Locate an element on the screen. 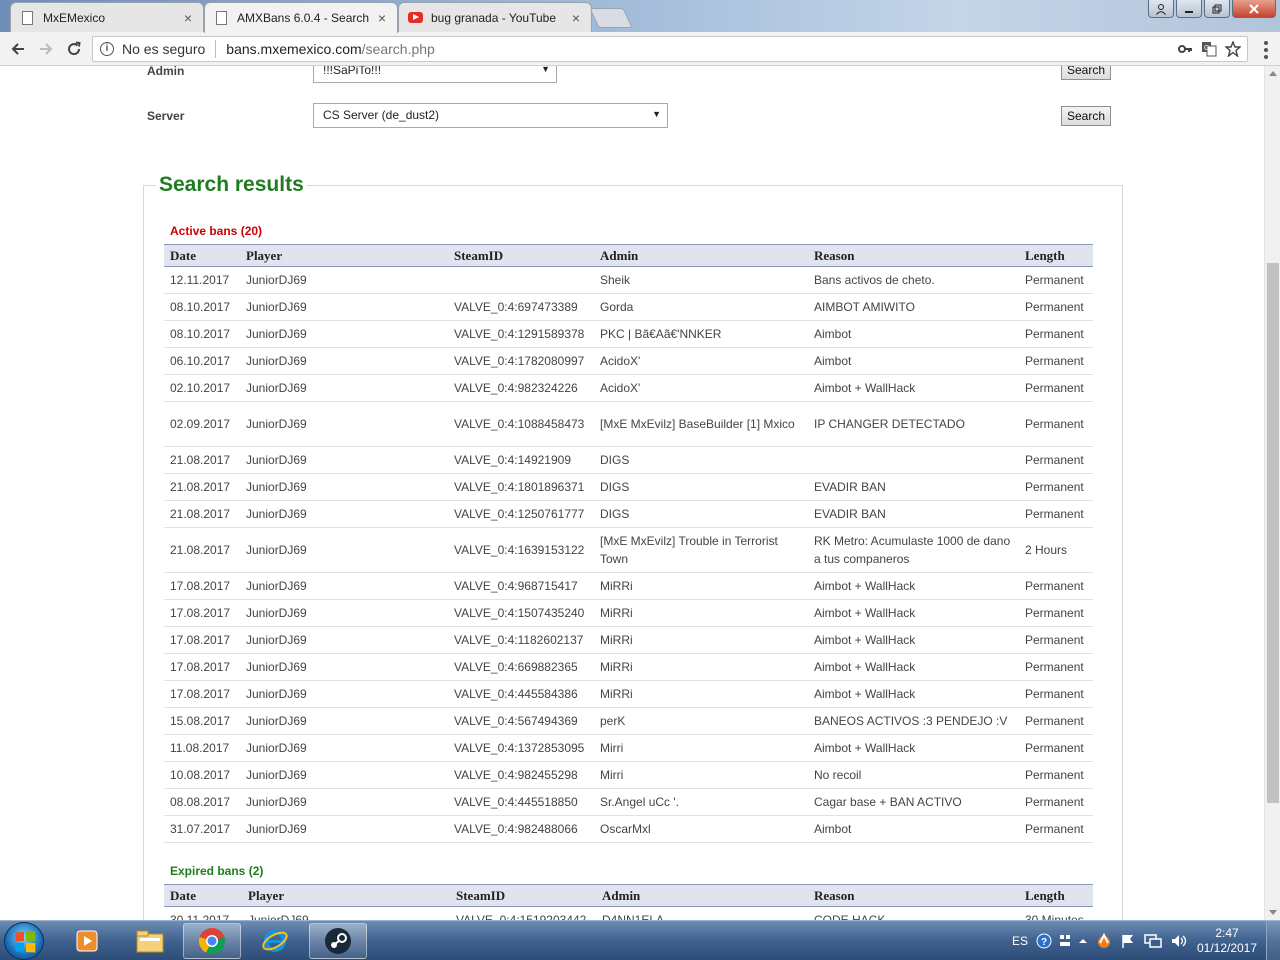  cell-date: 11.08.2017 is located at coordinates (202, 748).